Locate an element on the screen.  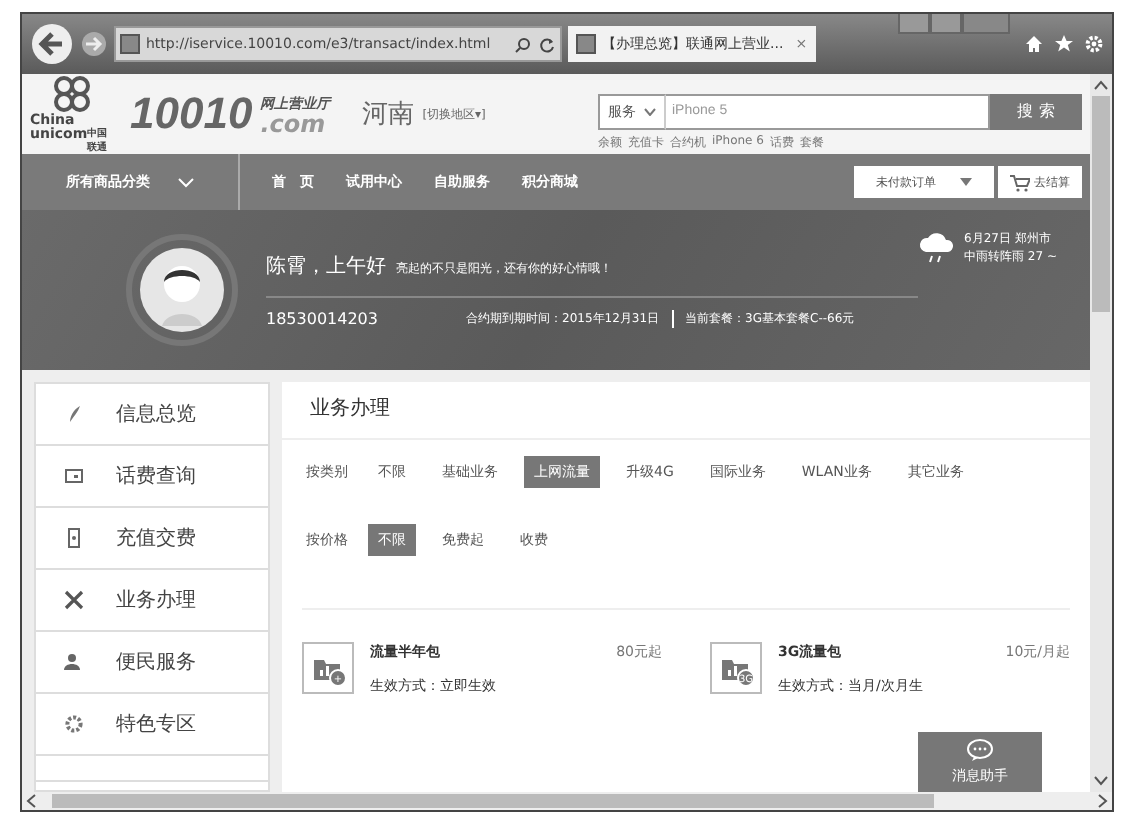
horizontal-scrollbar is located at coordinates (567, 801).